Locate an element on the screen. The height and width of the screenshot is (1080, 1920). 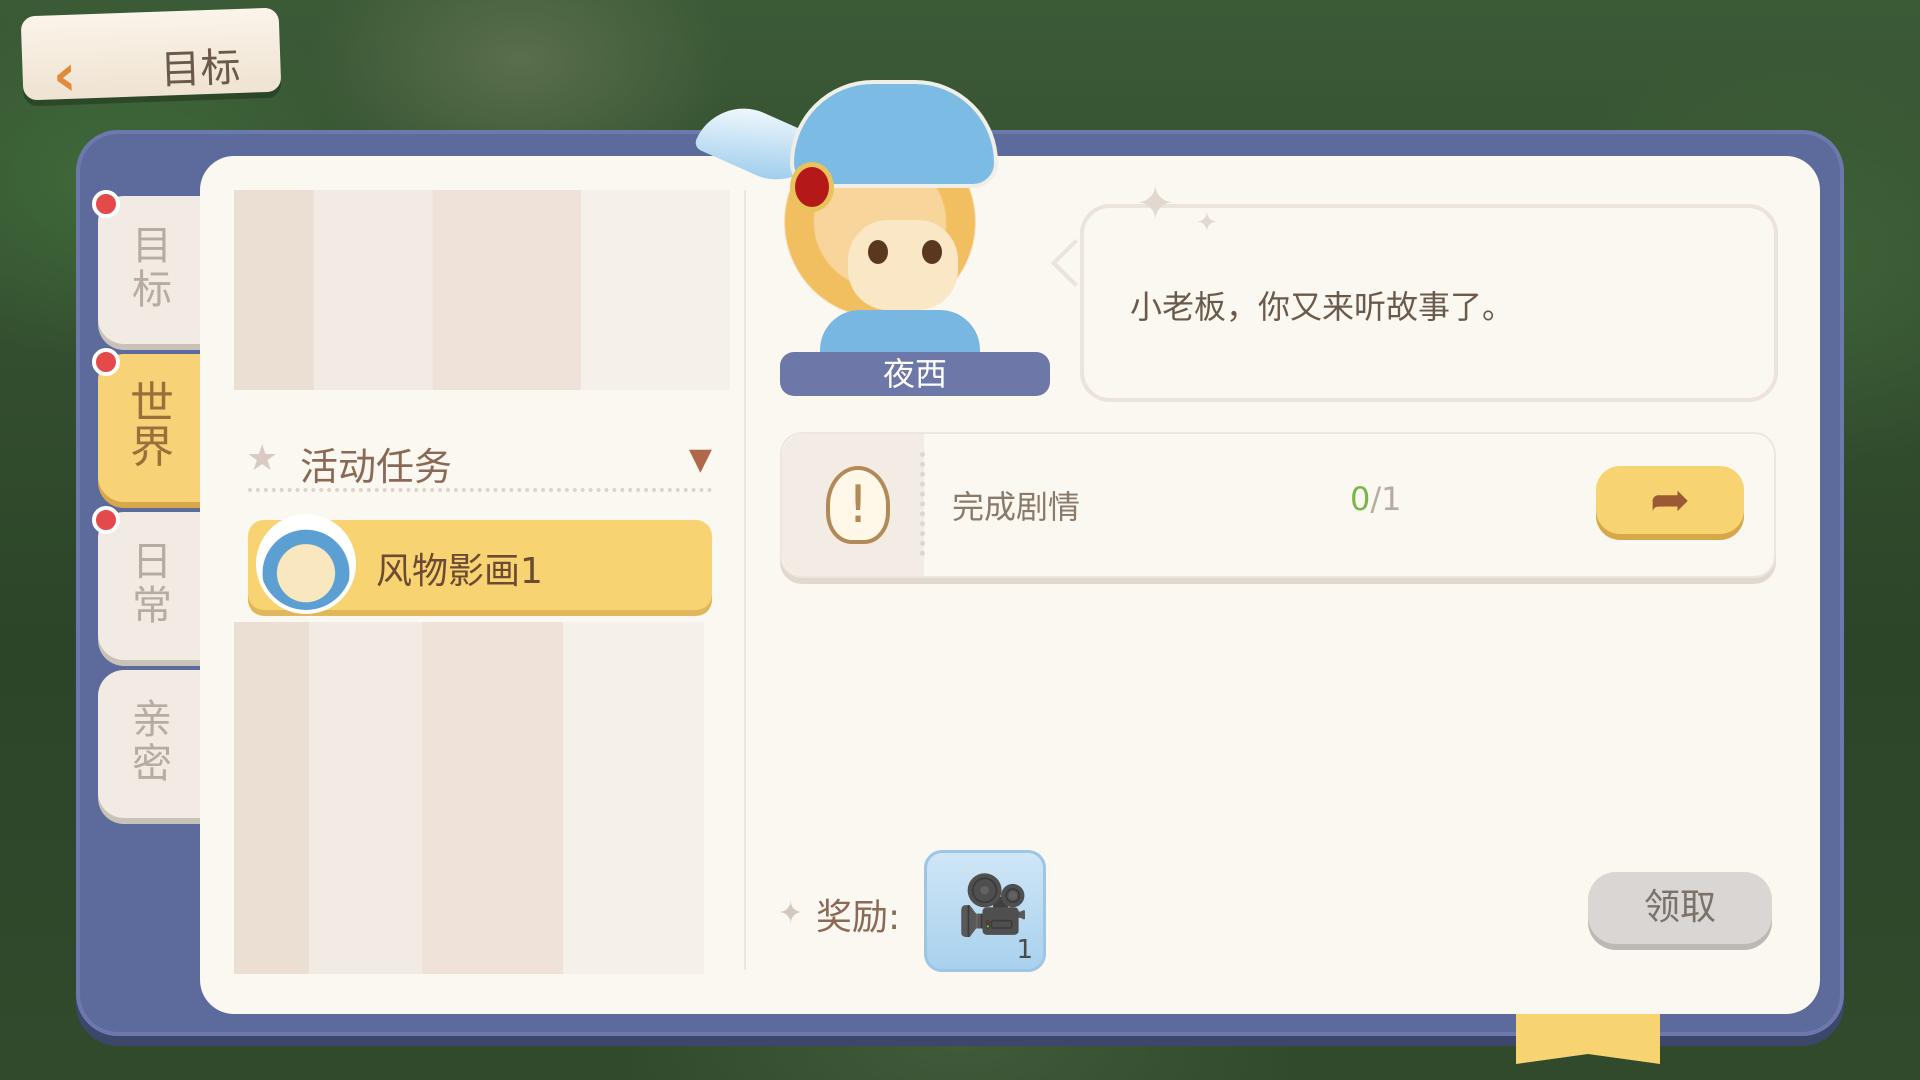
tab-label: 亲密 is located at coordinates (152, 742).